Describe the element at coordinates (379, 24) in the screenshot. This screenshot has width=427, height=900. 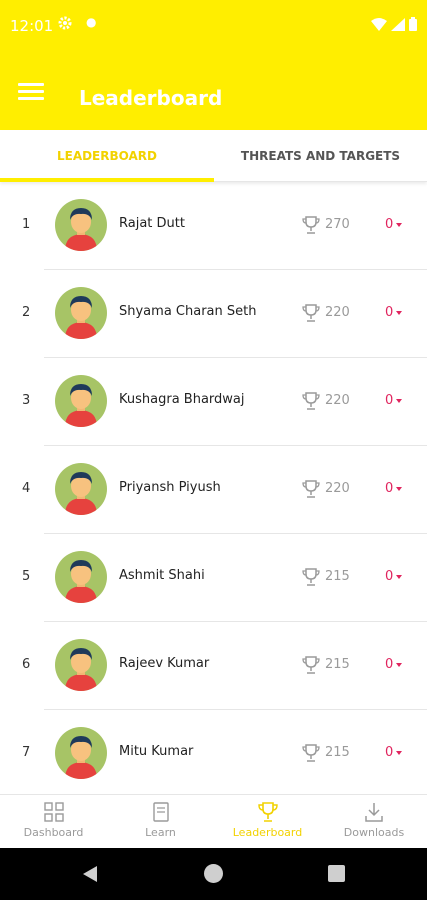
I see `wifi-icon` at that location.